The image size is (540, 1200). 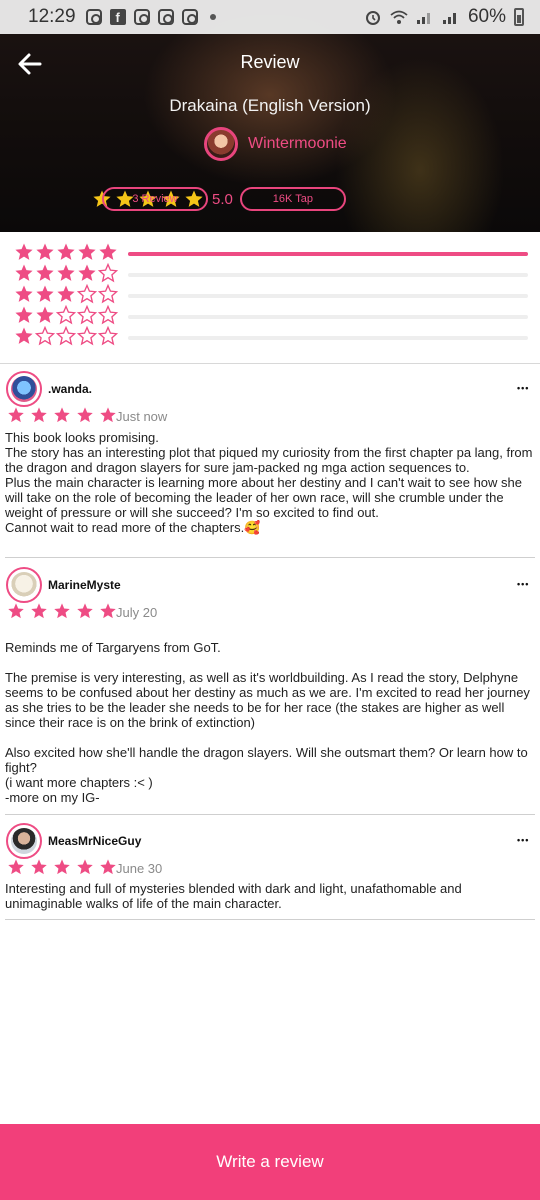 What do you see at coordinates (486, 16) in the screenshot?
I see `battery-level: 60%` at bounding box center [486, 16].